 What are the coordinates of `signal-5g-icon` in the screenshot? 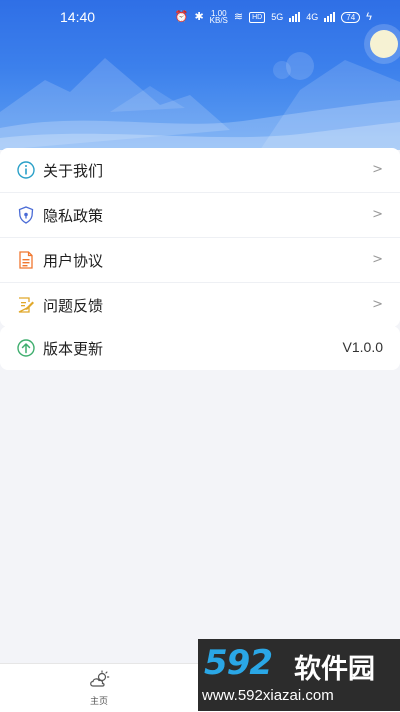 It's located at (295, 17).